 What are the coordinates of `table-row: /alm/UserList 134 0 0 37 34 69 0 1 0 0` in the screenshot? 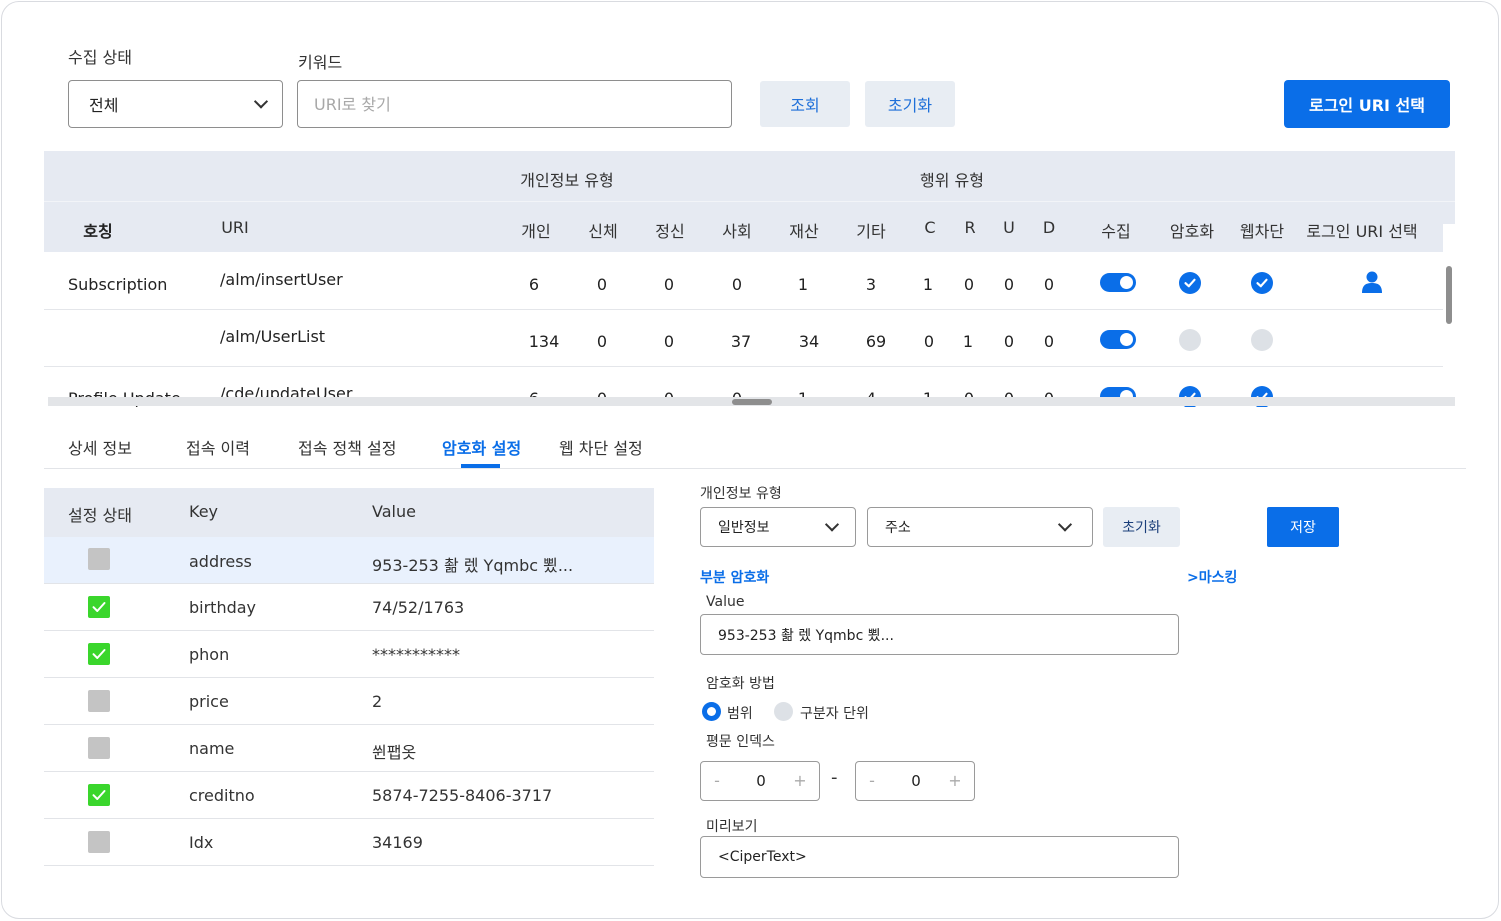 It's located at (744, 338).